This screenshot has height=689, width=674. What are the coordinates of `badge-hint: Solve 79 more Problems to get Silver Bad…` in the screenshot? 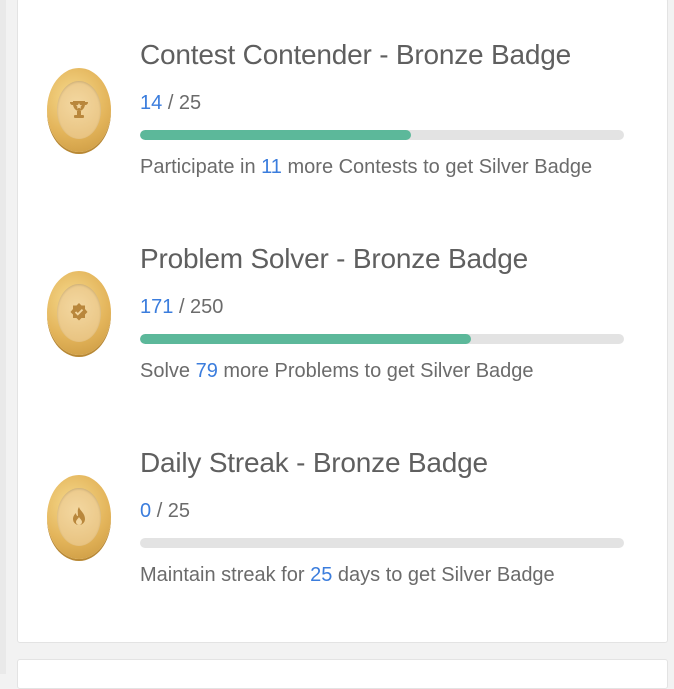 It's located at (337, 371).